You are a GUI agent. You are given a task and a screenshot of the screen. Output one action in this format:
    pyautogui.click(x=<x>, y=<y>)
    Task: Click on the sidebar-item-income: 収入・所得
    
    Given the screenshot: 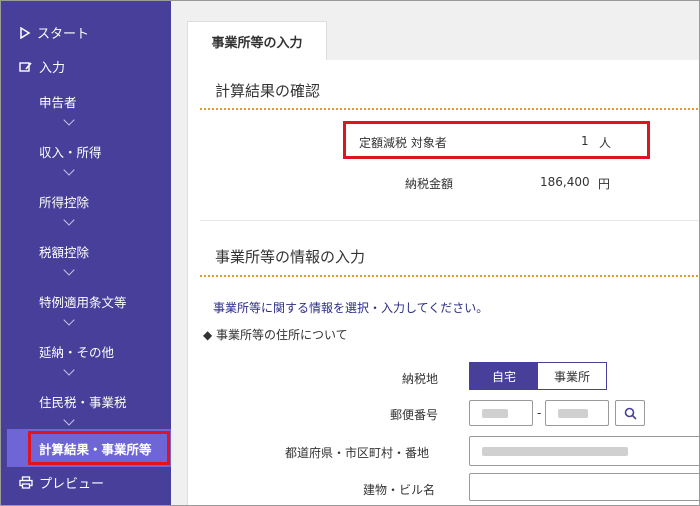 What is the action you would take?
    pyautogui.click(x=70, y=151)
    